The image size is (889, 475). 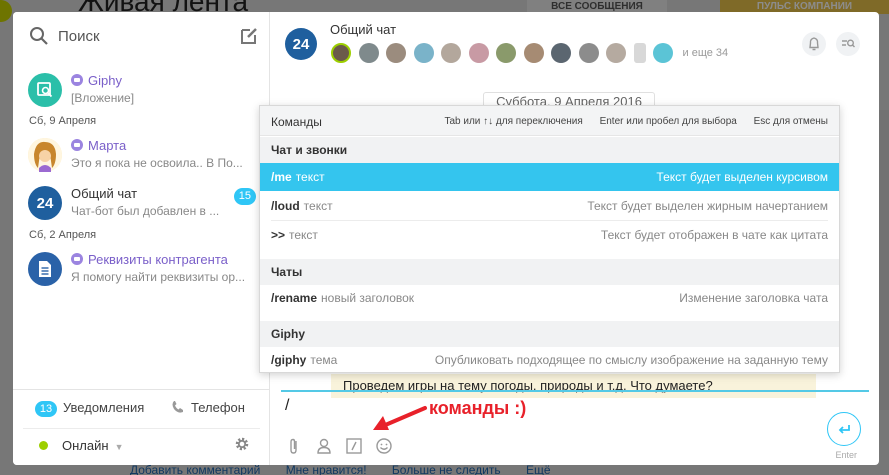 What do you see at coordinates (549, 334) in the screenshot?
I see `group-header: Giphy` at bounding box center [549, 334].